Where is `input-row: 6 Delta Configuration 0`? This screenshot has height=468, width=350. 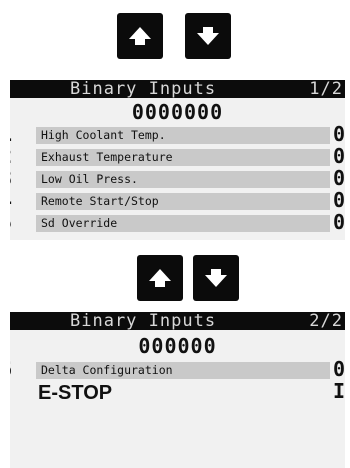 input-row: 6 Delta Configuration 0 is located at coordinates (177, 369).